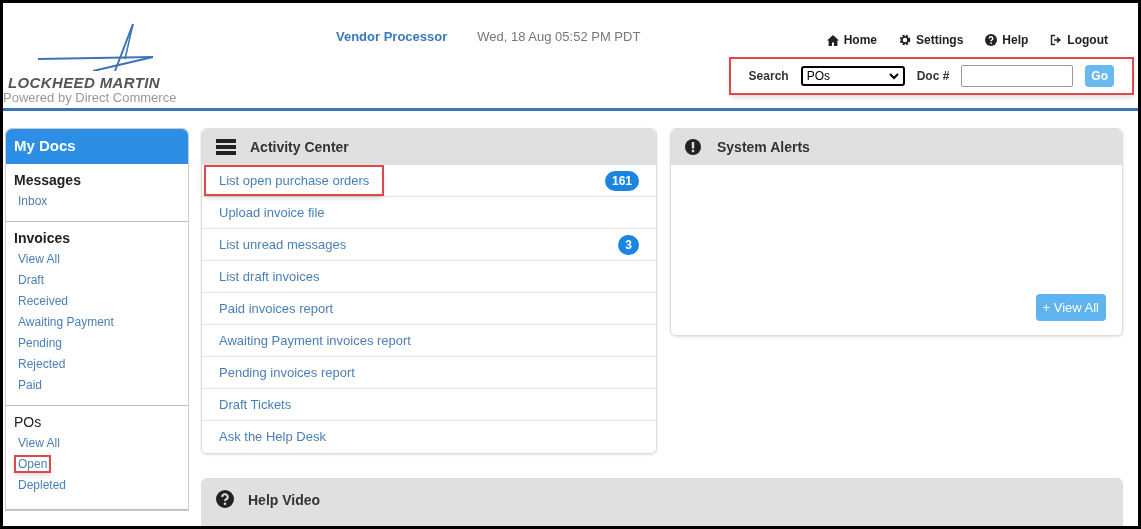 The image size is (1141, 529). I want to click on count-badge: 3, so click(628, 244).